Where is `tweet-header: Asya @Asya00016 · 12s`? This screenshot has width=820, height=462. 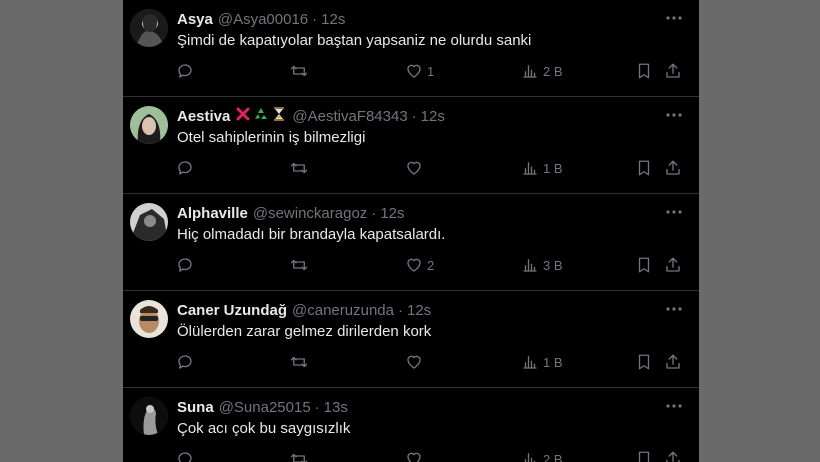 tweet-header: Asya @Asya00016 · 12s is located at coordinates (261, 19).